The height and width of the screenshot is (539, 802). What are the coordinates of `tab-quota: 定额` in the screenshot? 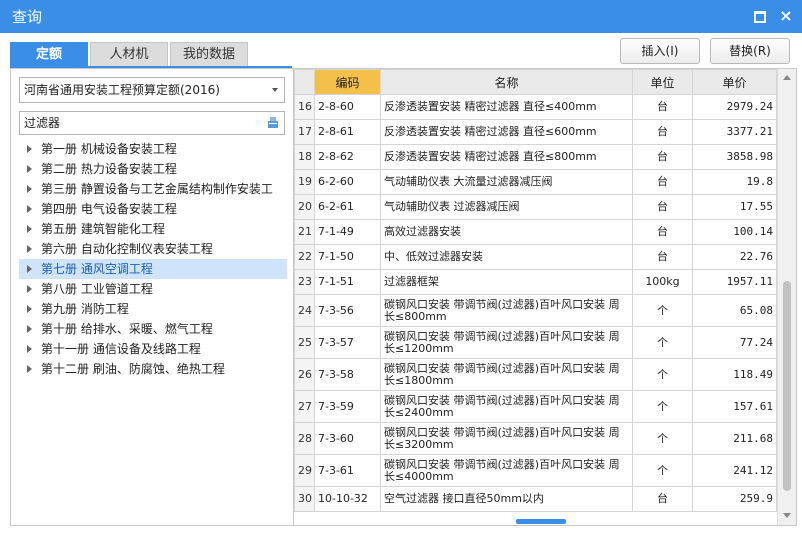 It's located at (49, 54).